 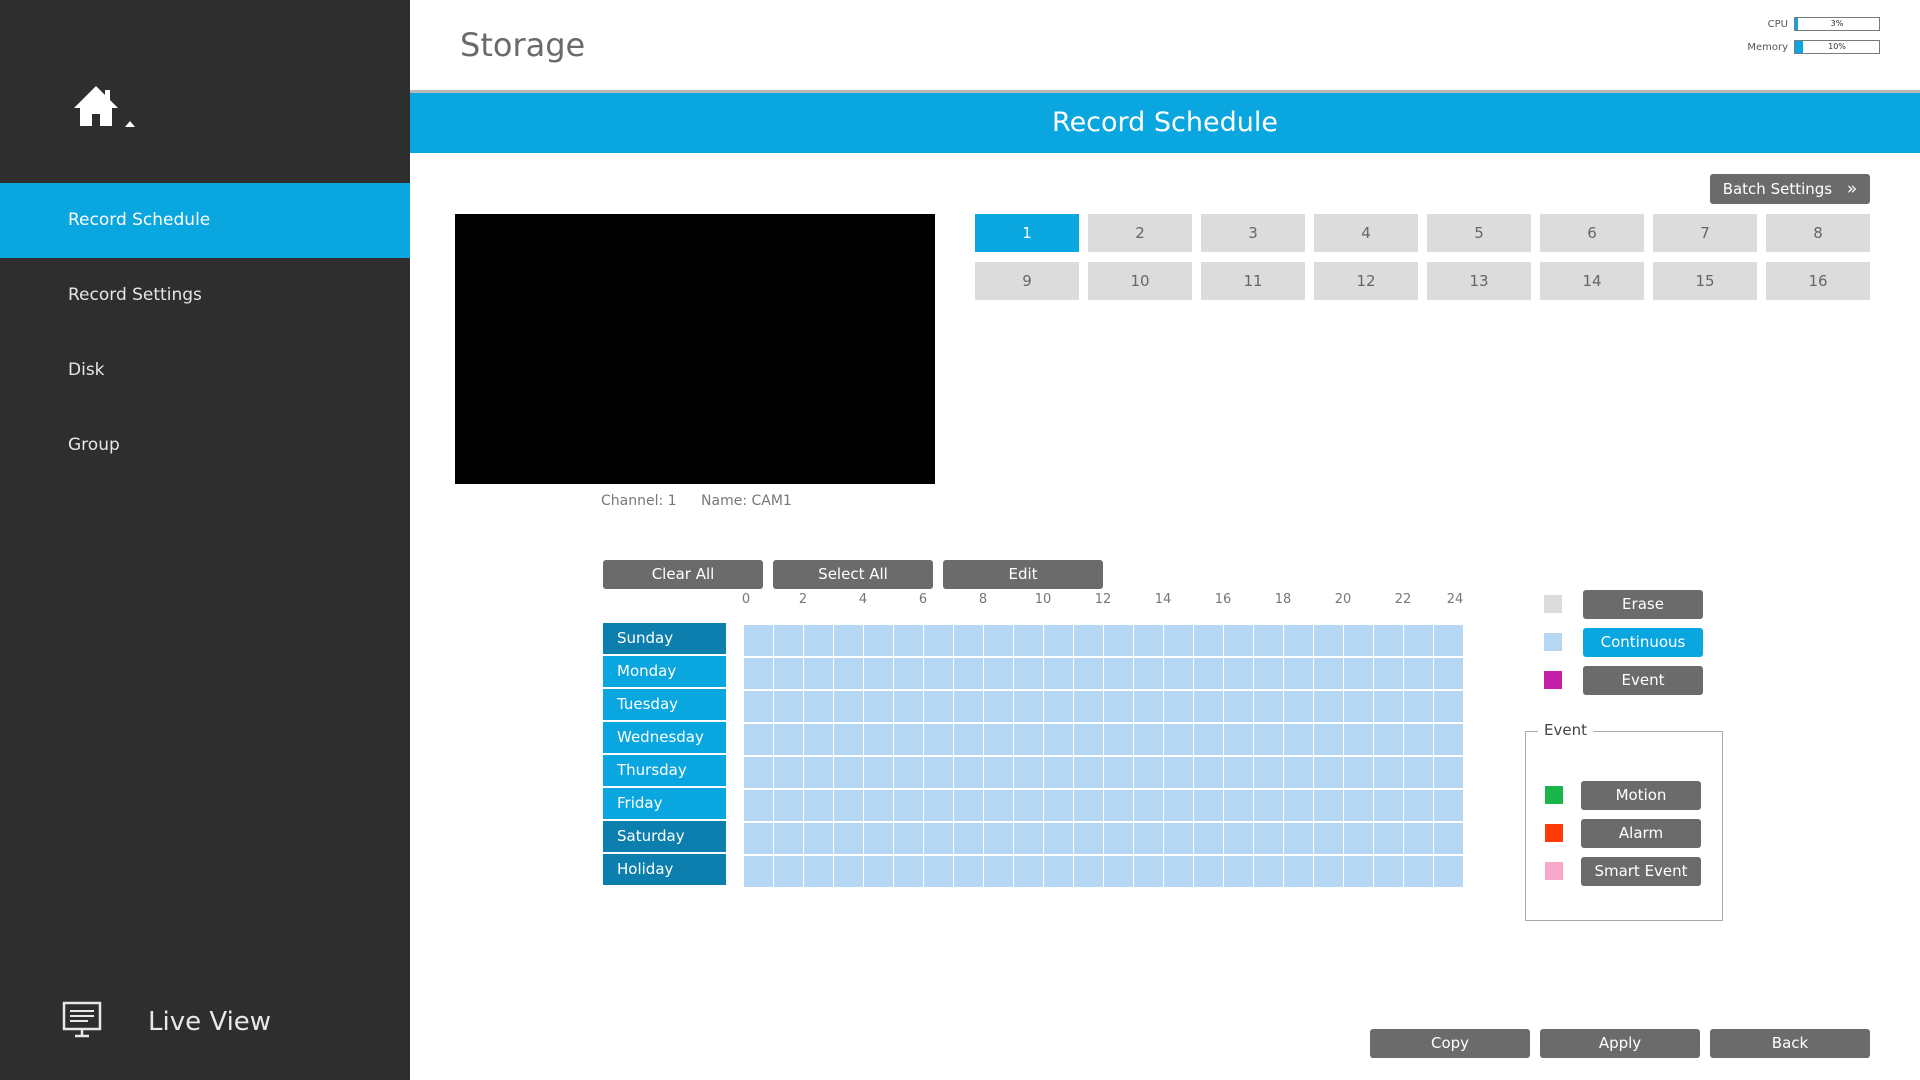 I want to click on channel-button: 2, so click(x=1140, y=233).